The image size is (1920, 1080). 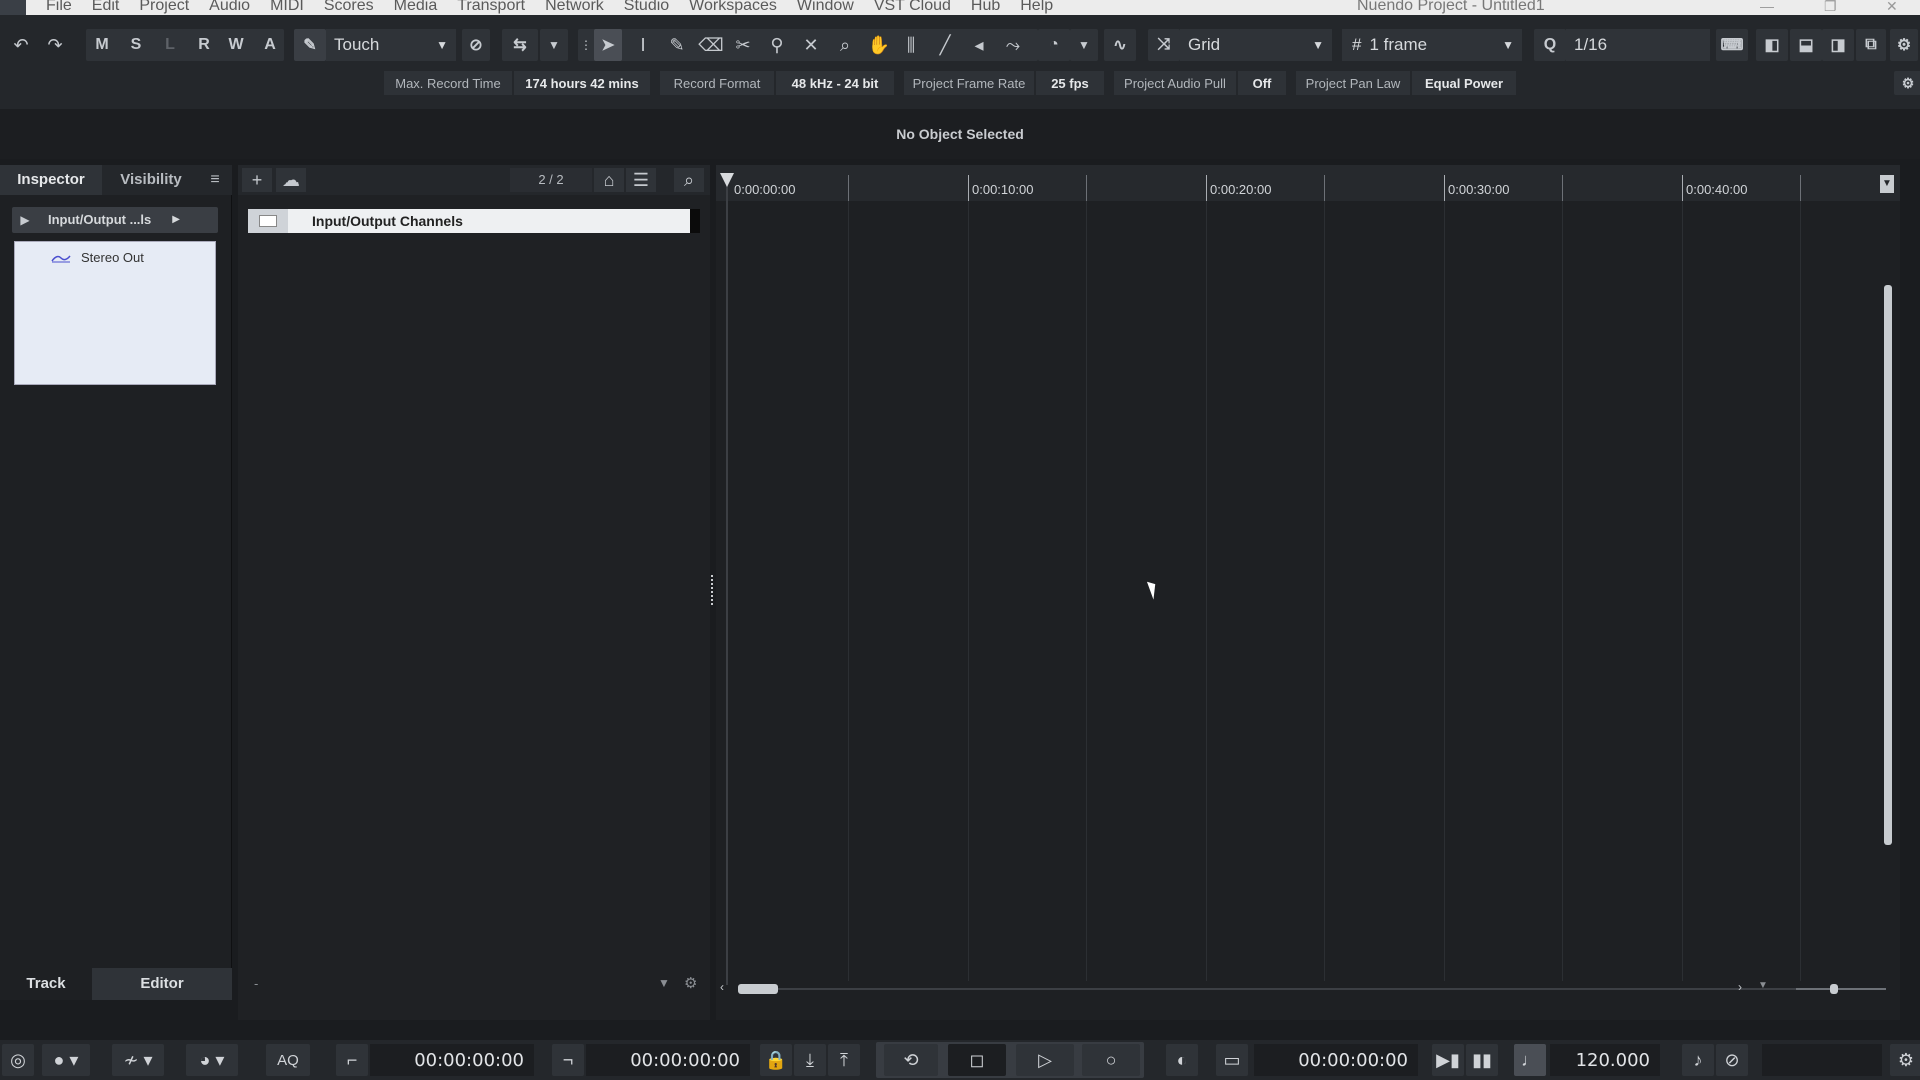 What do you see at coordinates (1767, 6) in the screenshot?
I see `minimize-icon: —` at bounding box center [1767, 6].